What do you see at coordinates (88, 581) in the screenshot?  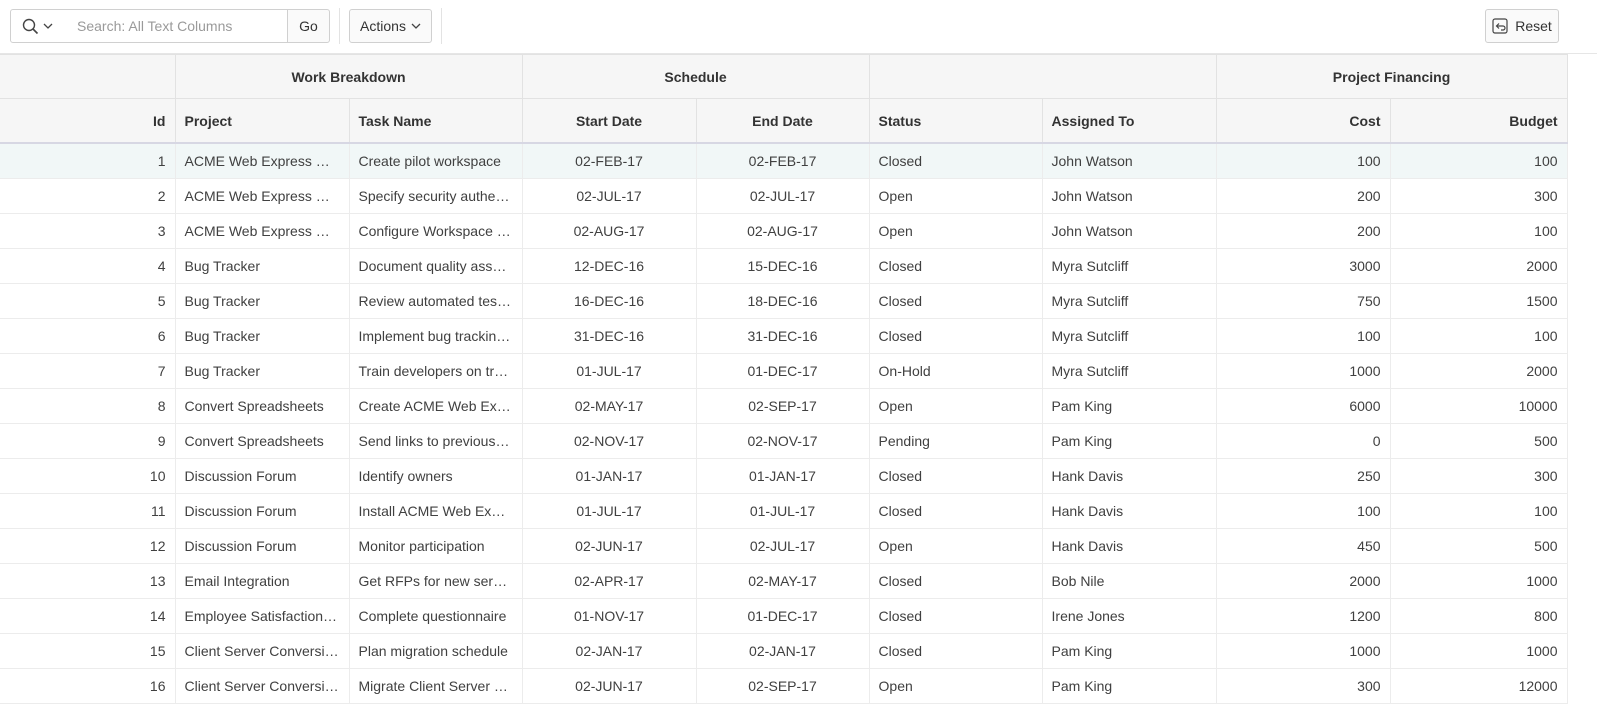 I see `cell-id: 13` at bounding box center [88, 581].